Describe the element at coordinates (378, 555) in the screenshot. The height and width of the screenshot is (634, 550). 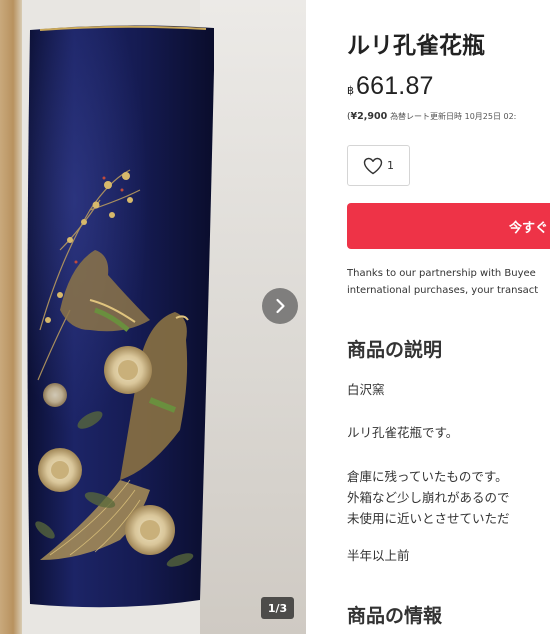
I see `listing-age: 半年以上前` at that location.